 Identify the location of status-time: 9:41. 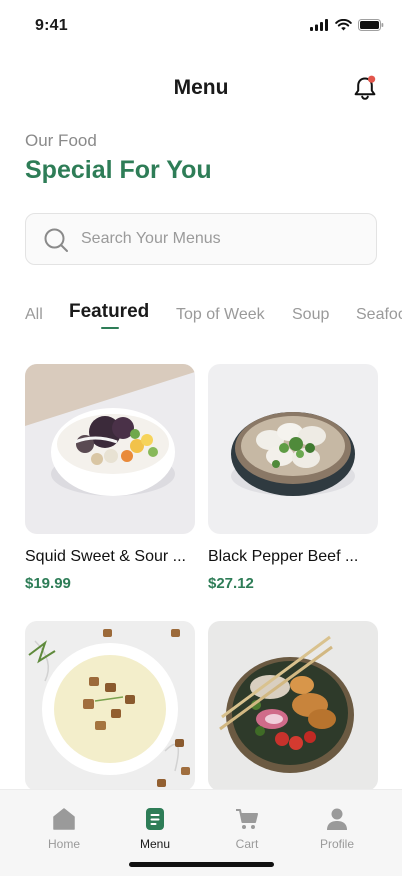
(51, 25).